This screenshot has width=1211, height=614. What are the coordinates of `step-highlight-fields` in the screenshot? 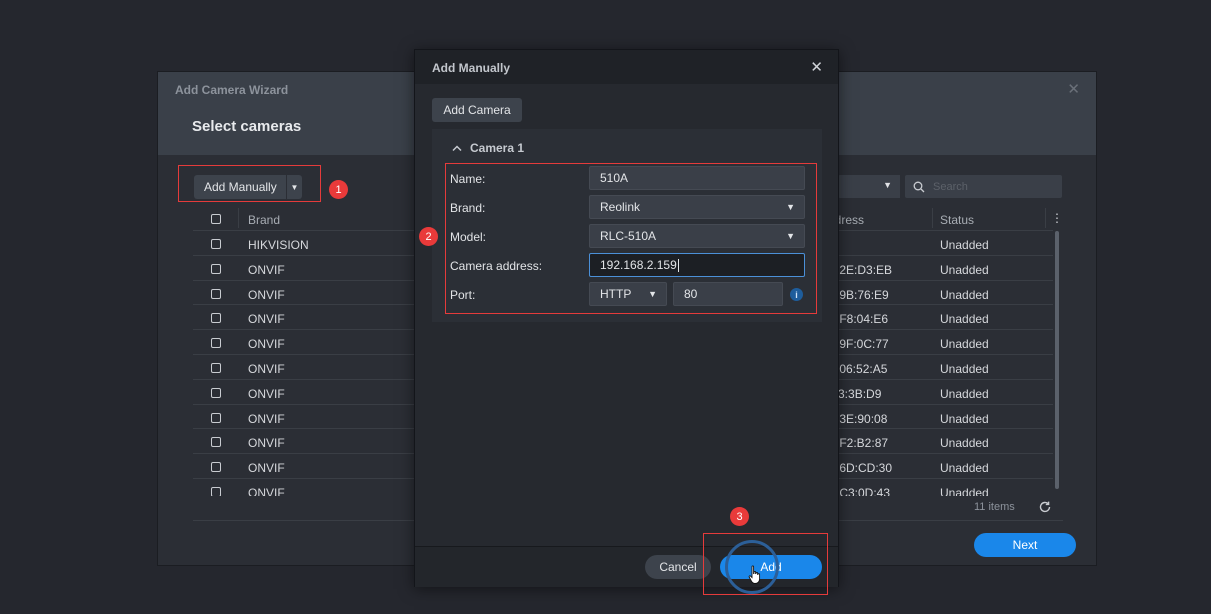 It's located at (631, 238).